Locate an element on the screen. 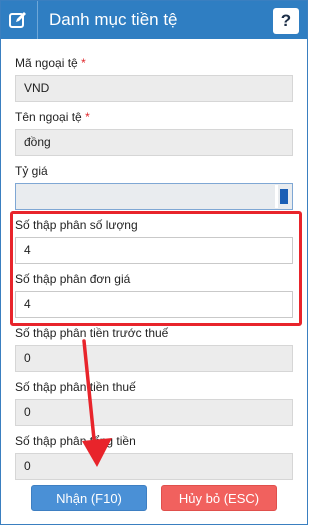 This screenshot has width=320, height=525. help-icon: ? is located at coordinates (286, 20).